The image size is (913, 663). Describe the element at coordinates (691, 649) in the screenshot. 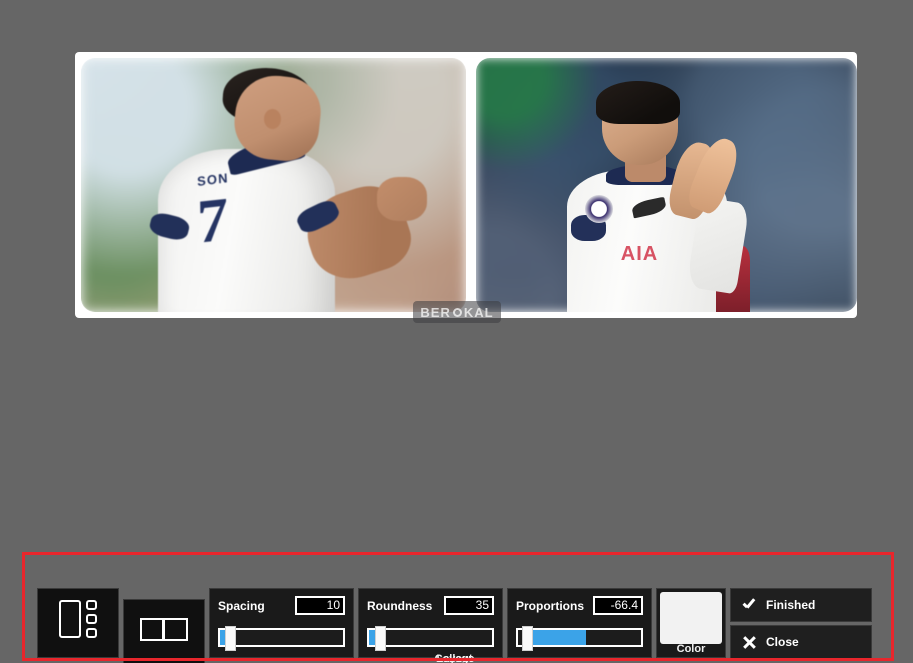

I see `color-label: Color` at that location.